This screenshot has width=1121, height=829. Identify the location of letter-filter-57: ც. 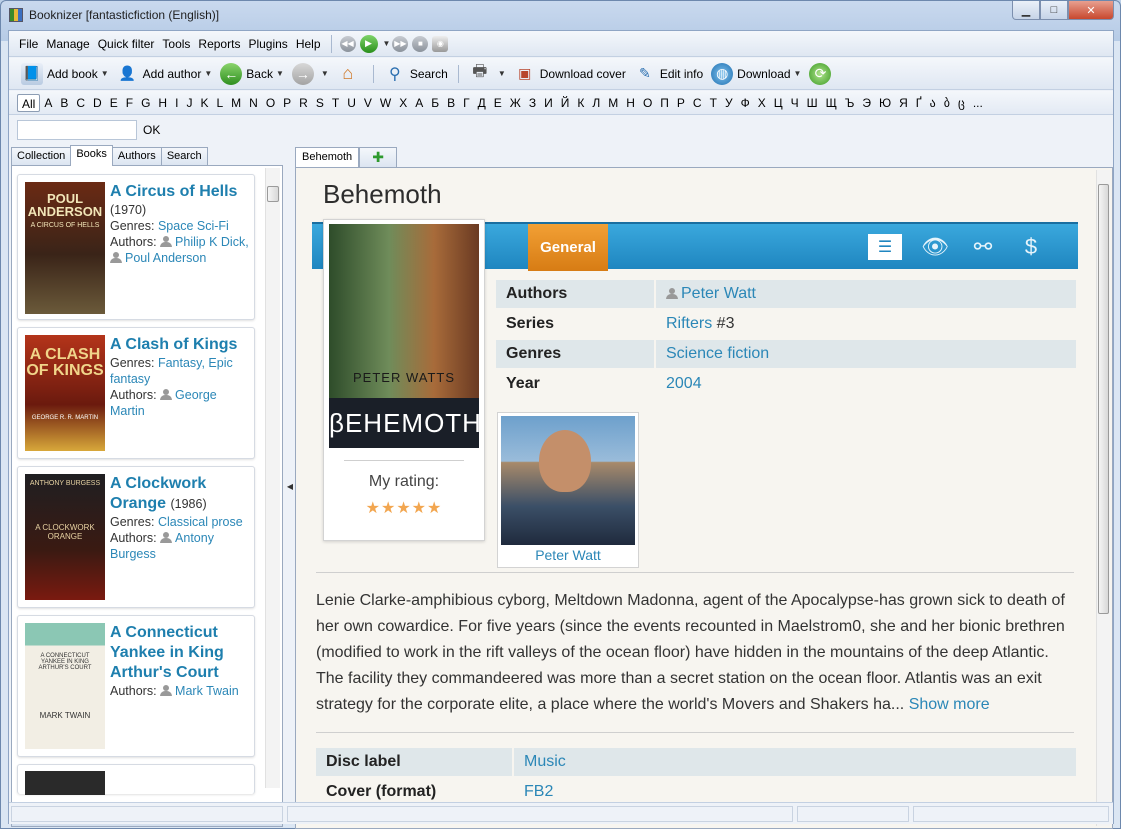
(961, 103).